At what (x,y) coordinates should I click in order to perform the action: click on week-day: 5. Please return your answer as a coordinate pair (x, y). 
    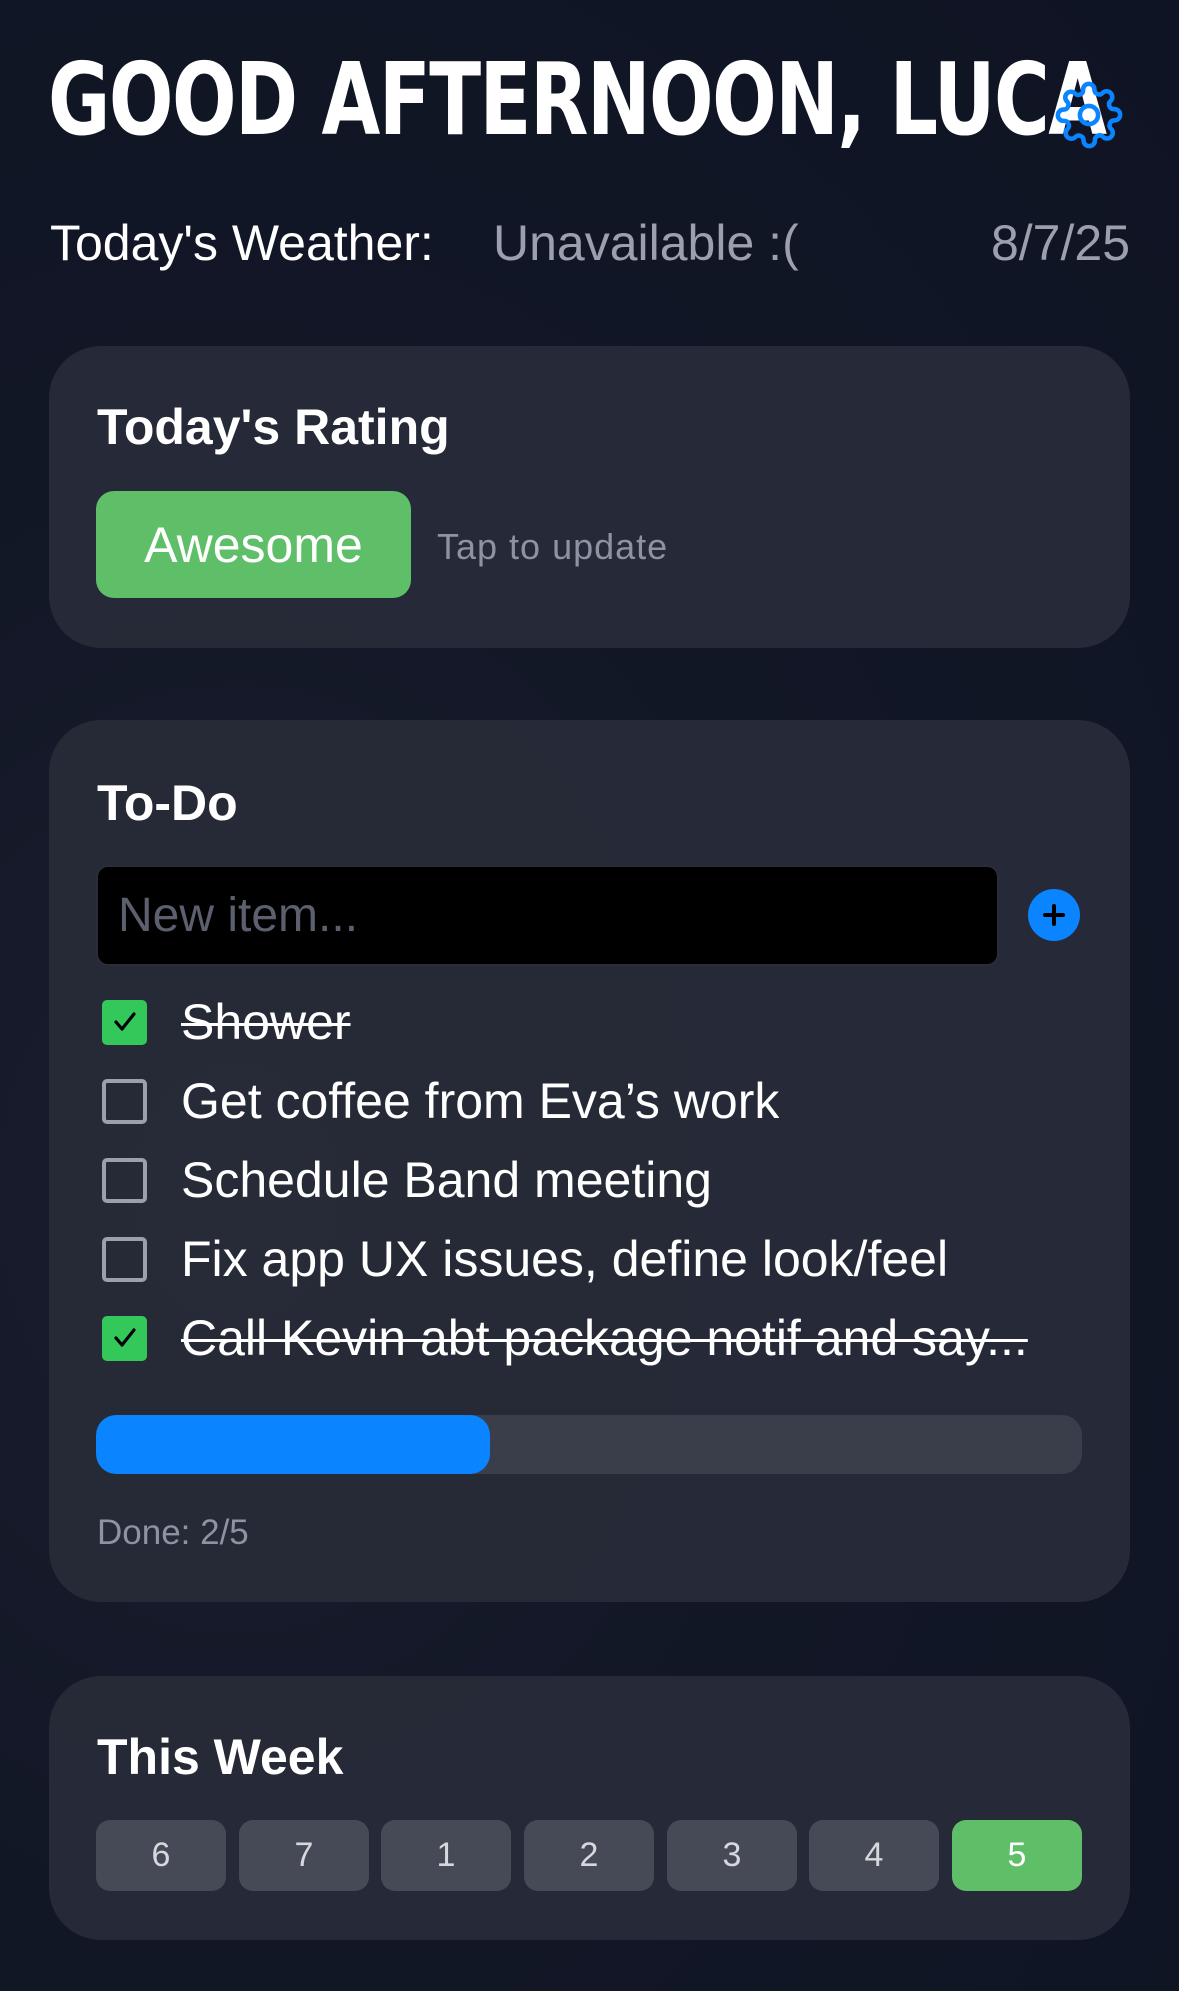
    Looking at the image, I should click on (1017, 1855).